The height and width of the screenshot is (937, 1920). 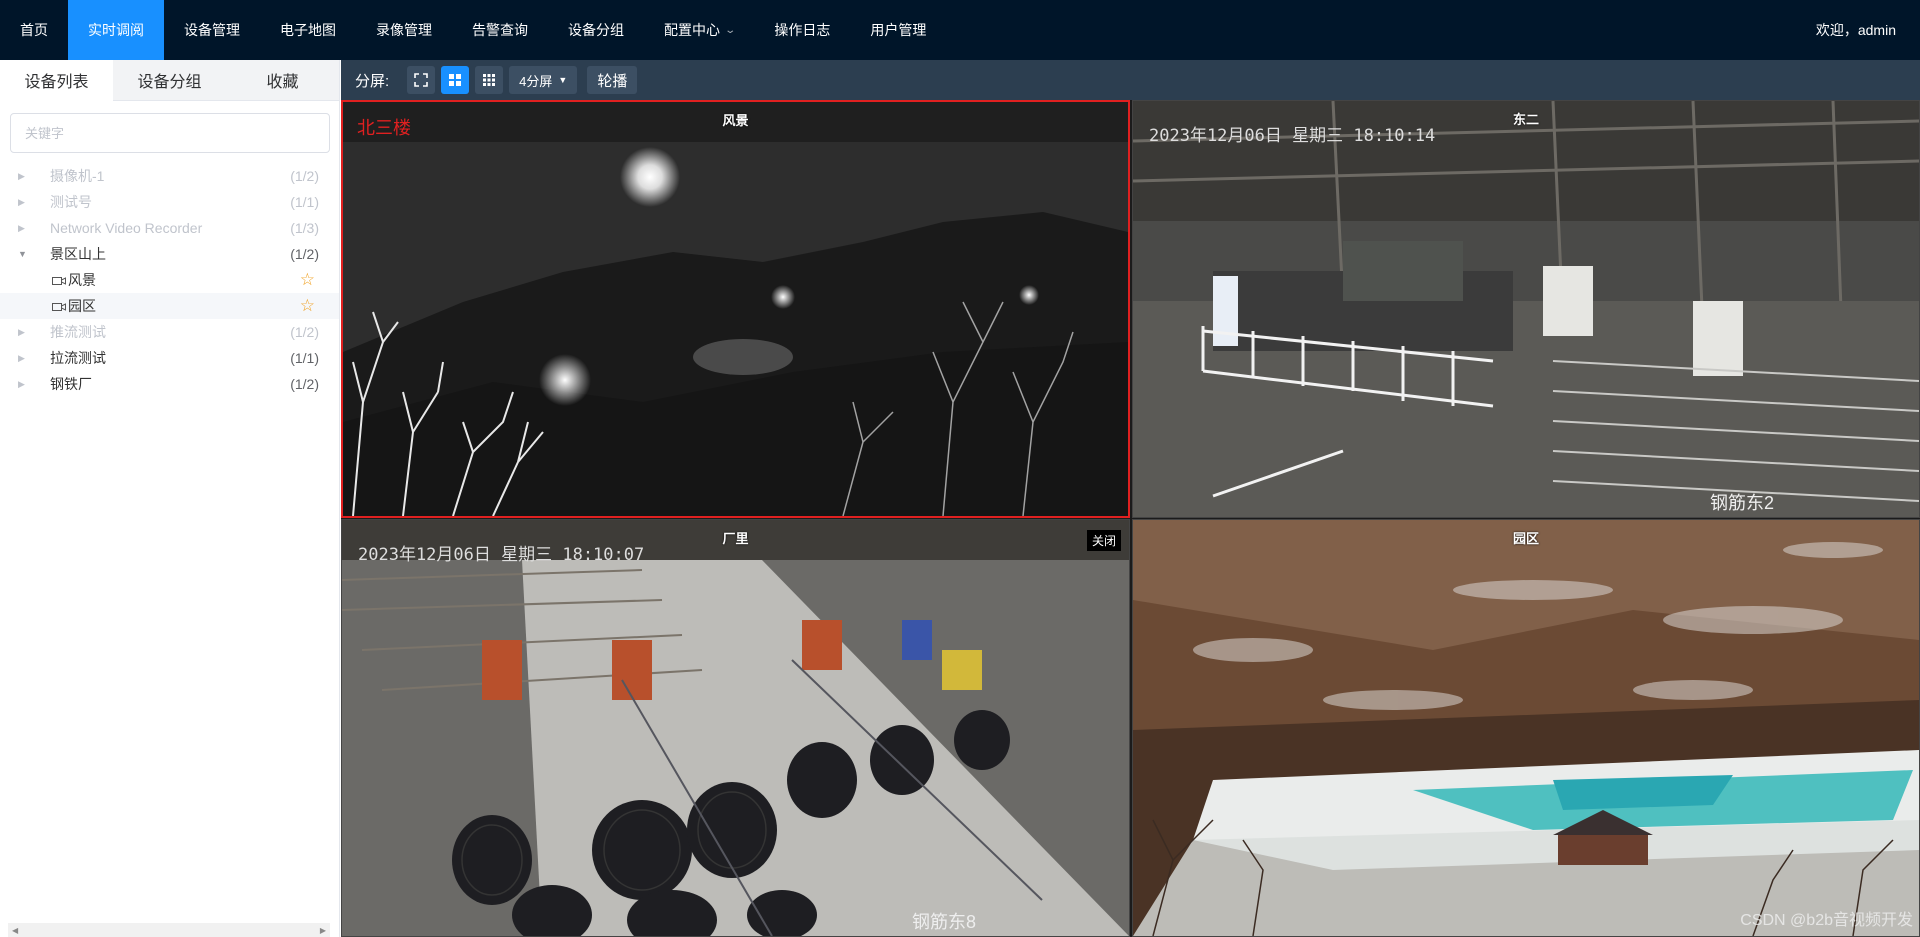 What do you see at coordinates (176, 306) in the screenshot?
I see `tree-channel-label: 园区` at bounding box center [176, 306].